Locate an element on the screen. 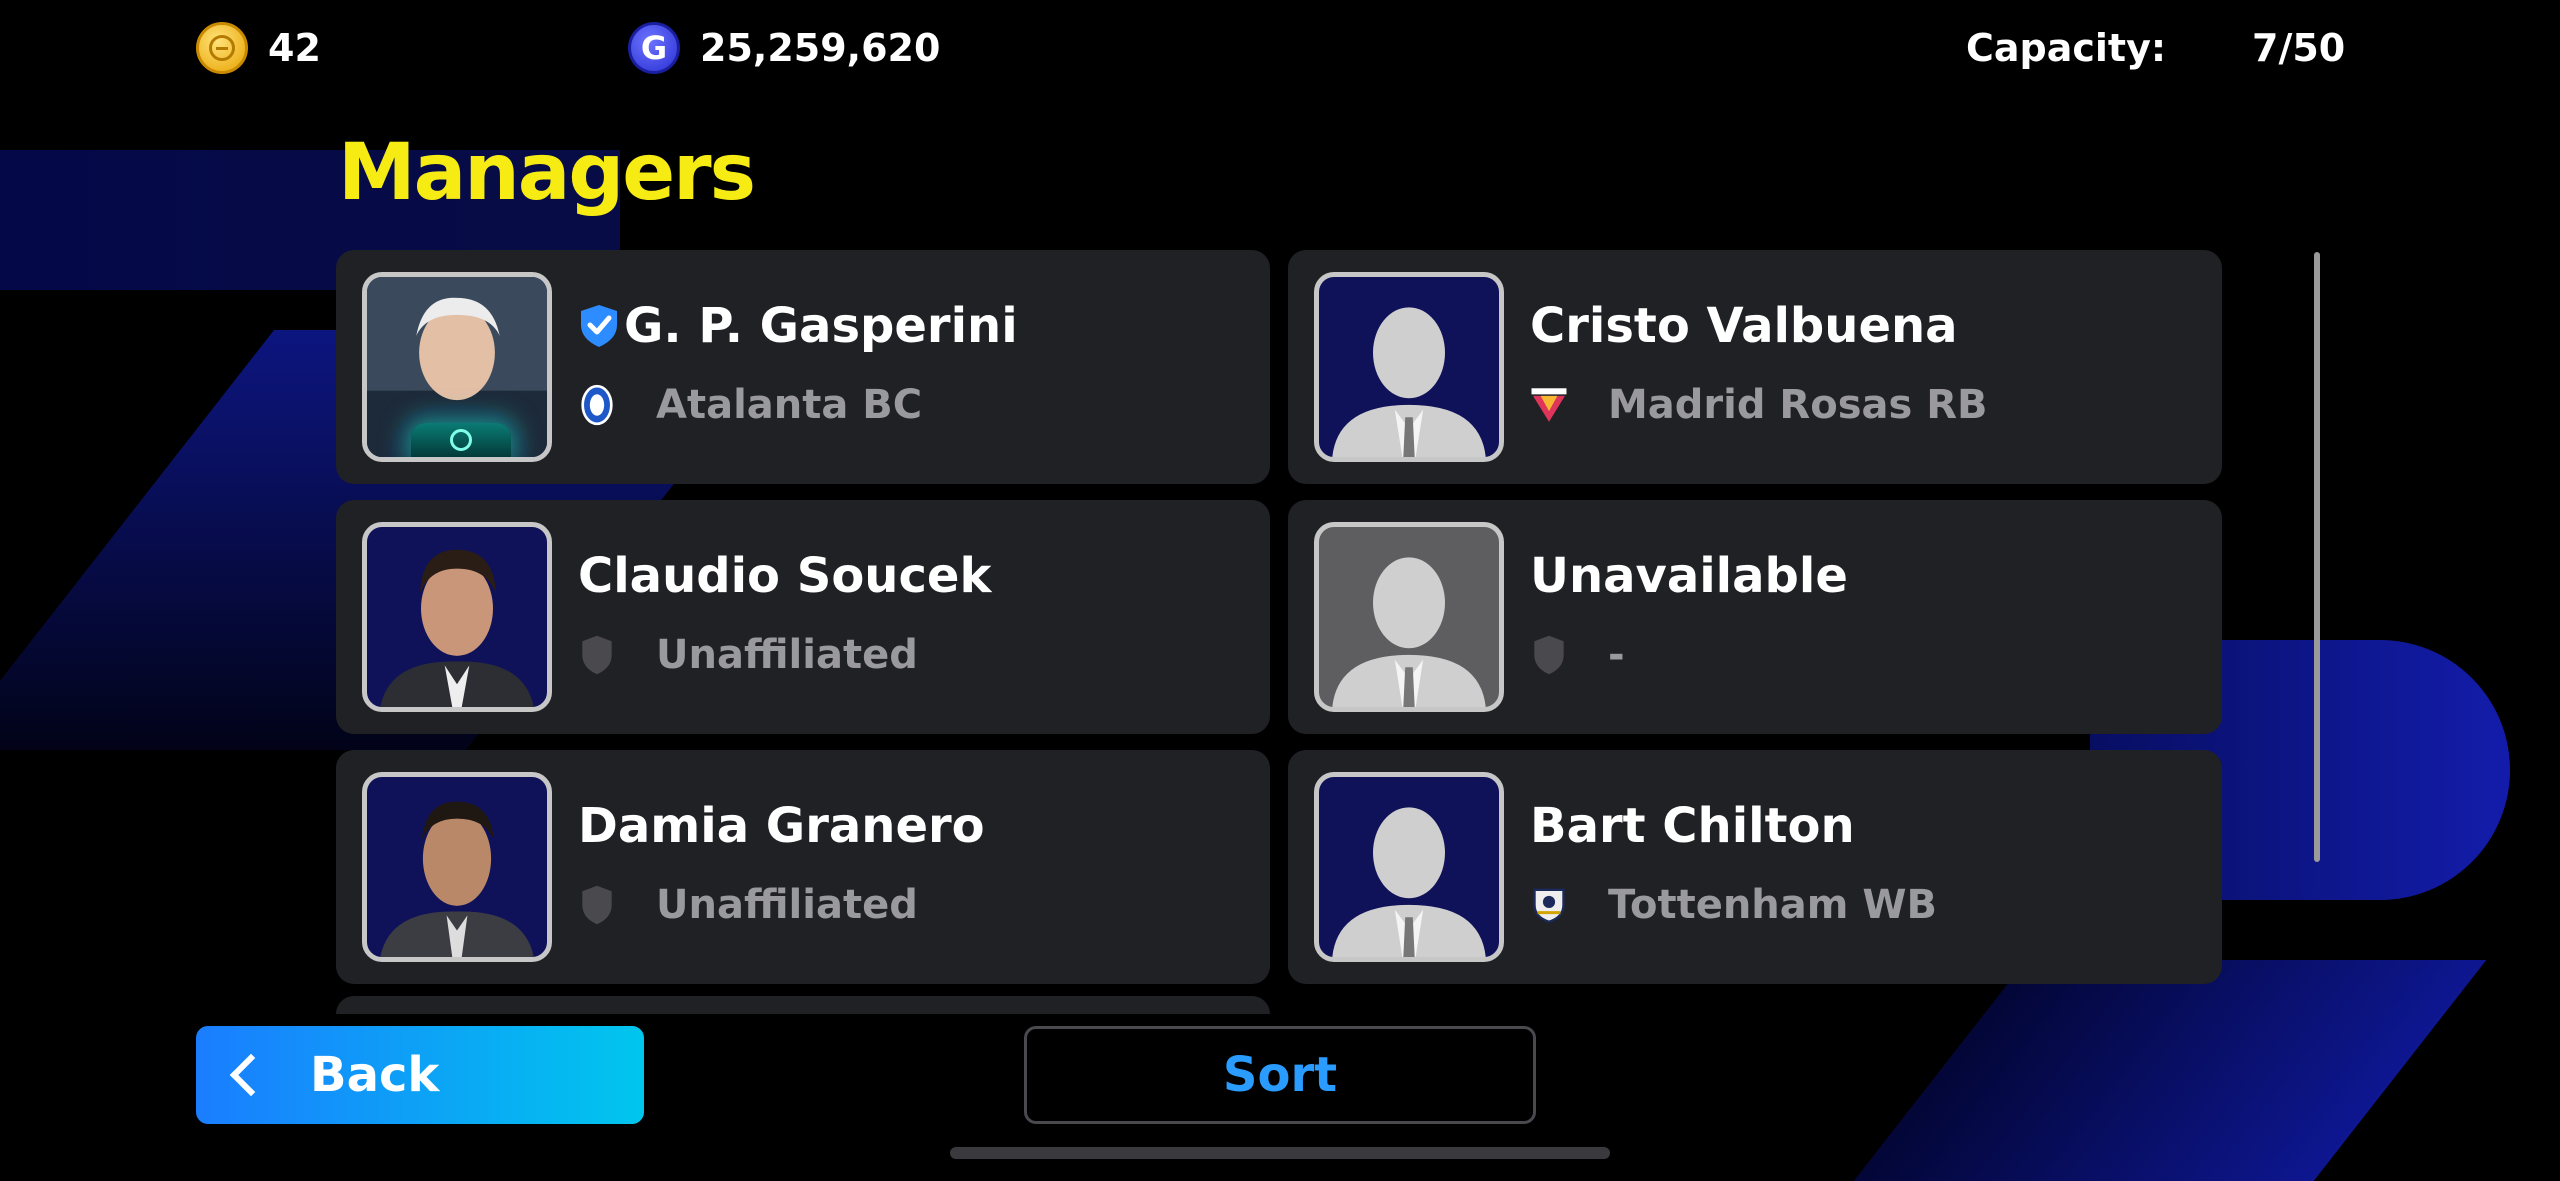 This screenshot has width=2560, height=1181. manager-club: Tottenham WB is located at coordinates (1733, 905).